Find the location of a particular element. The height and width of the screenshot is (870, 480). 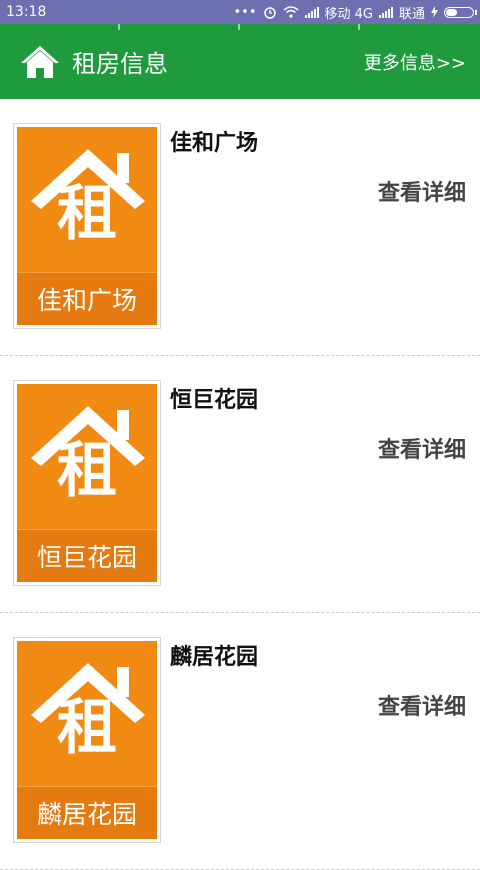

carrier-1: 移动 4G is located at coordinates (348, 14).